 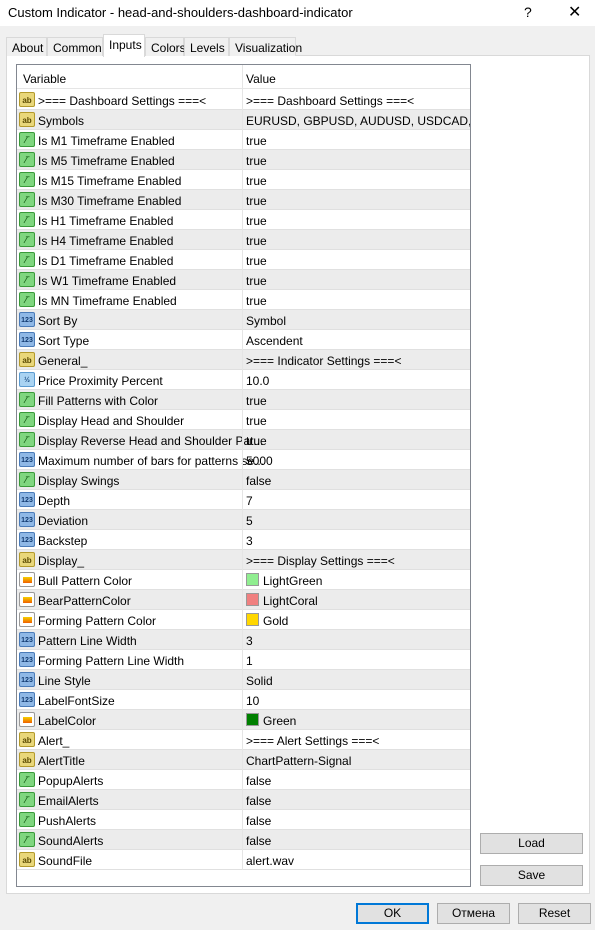 I want to click on table-row: 123 Sort By Symbol, so click(x=243, y=320).